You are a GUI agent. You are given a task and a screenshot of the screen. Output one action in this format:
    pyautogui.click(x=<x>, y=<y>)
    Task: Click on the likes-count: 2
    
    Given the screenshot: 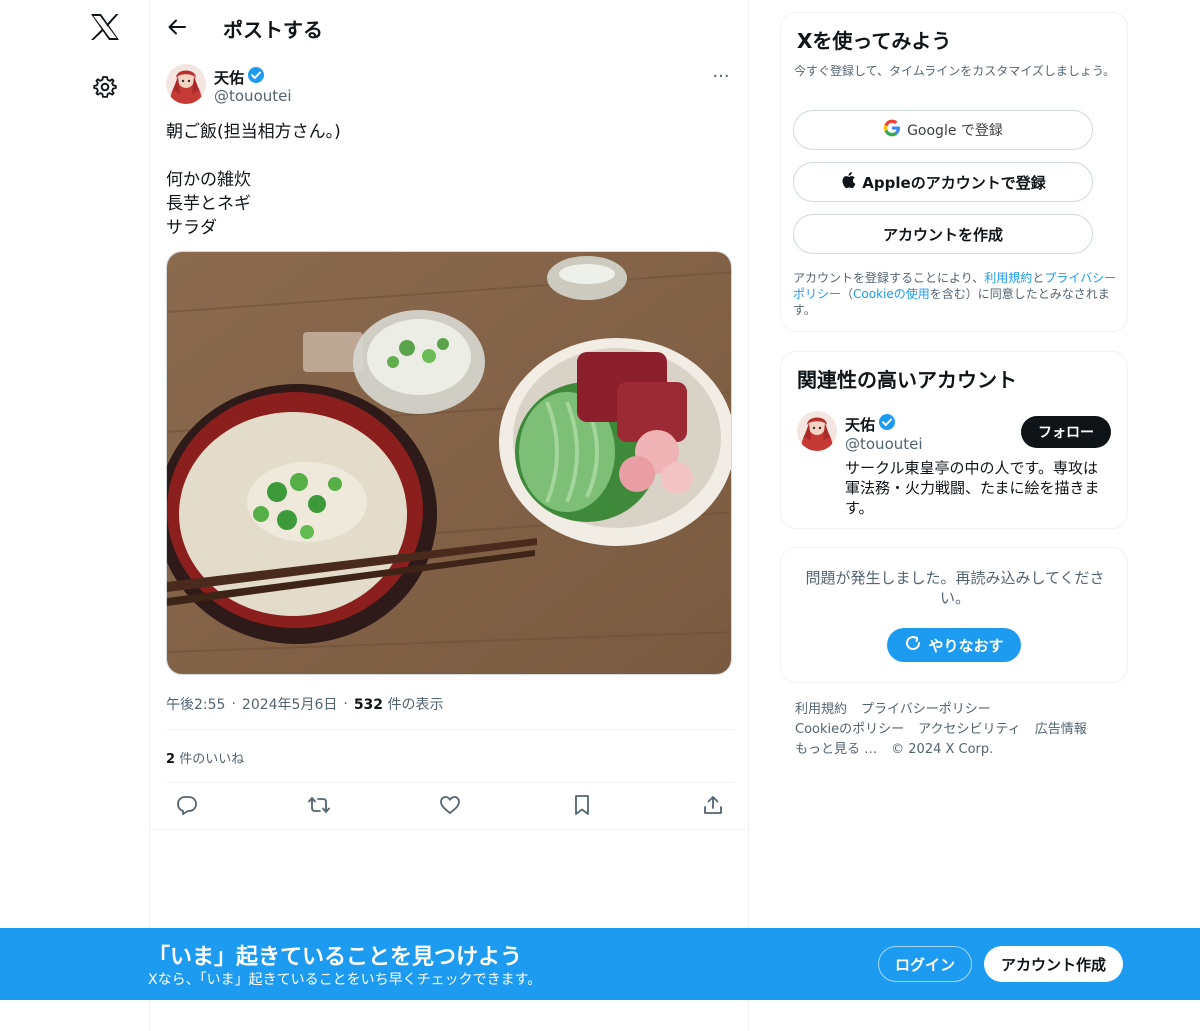 What is the action you would take?
    pyautogui.click(x=171, y=759)
    